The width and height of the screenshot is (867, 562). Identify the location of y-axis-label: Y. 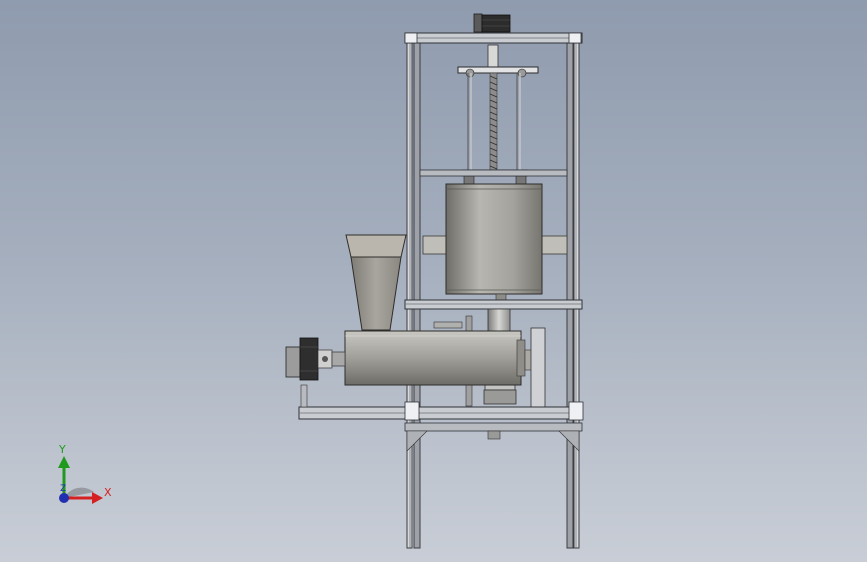
(62, 449).